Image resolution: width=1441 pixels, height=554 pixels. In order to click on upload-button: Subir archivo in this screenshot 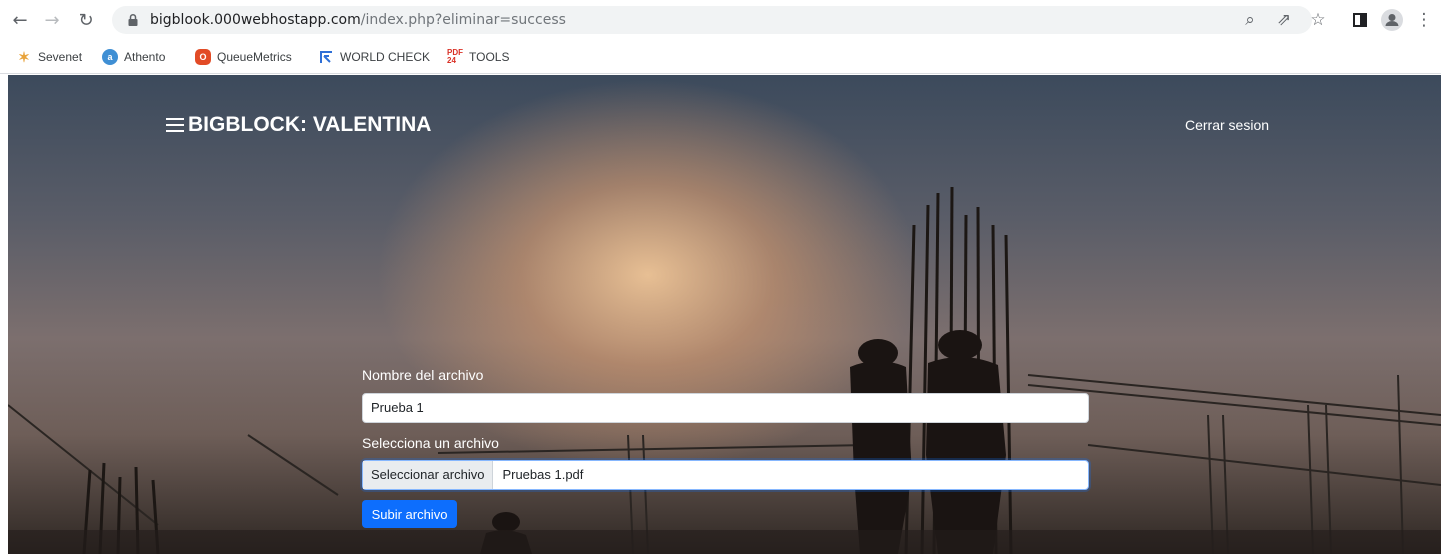, I will do `click(409, 514)`.